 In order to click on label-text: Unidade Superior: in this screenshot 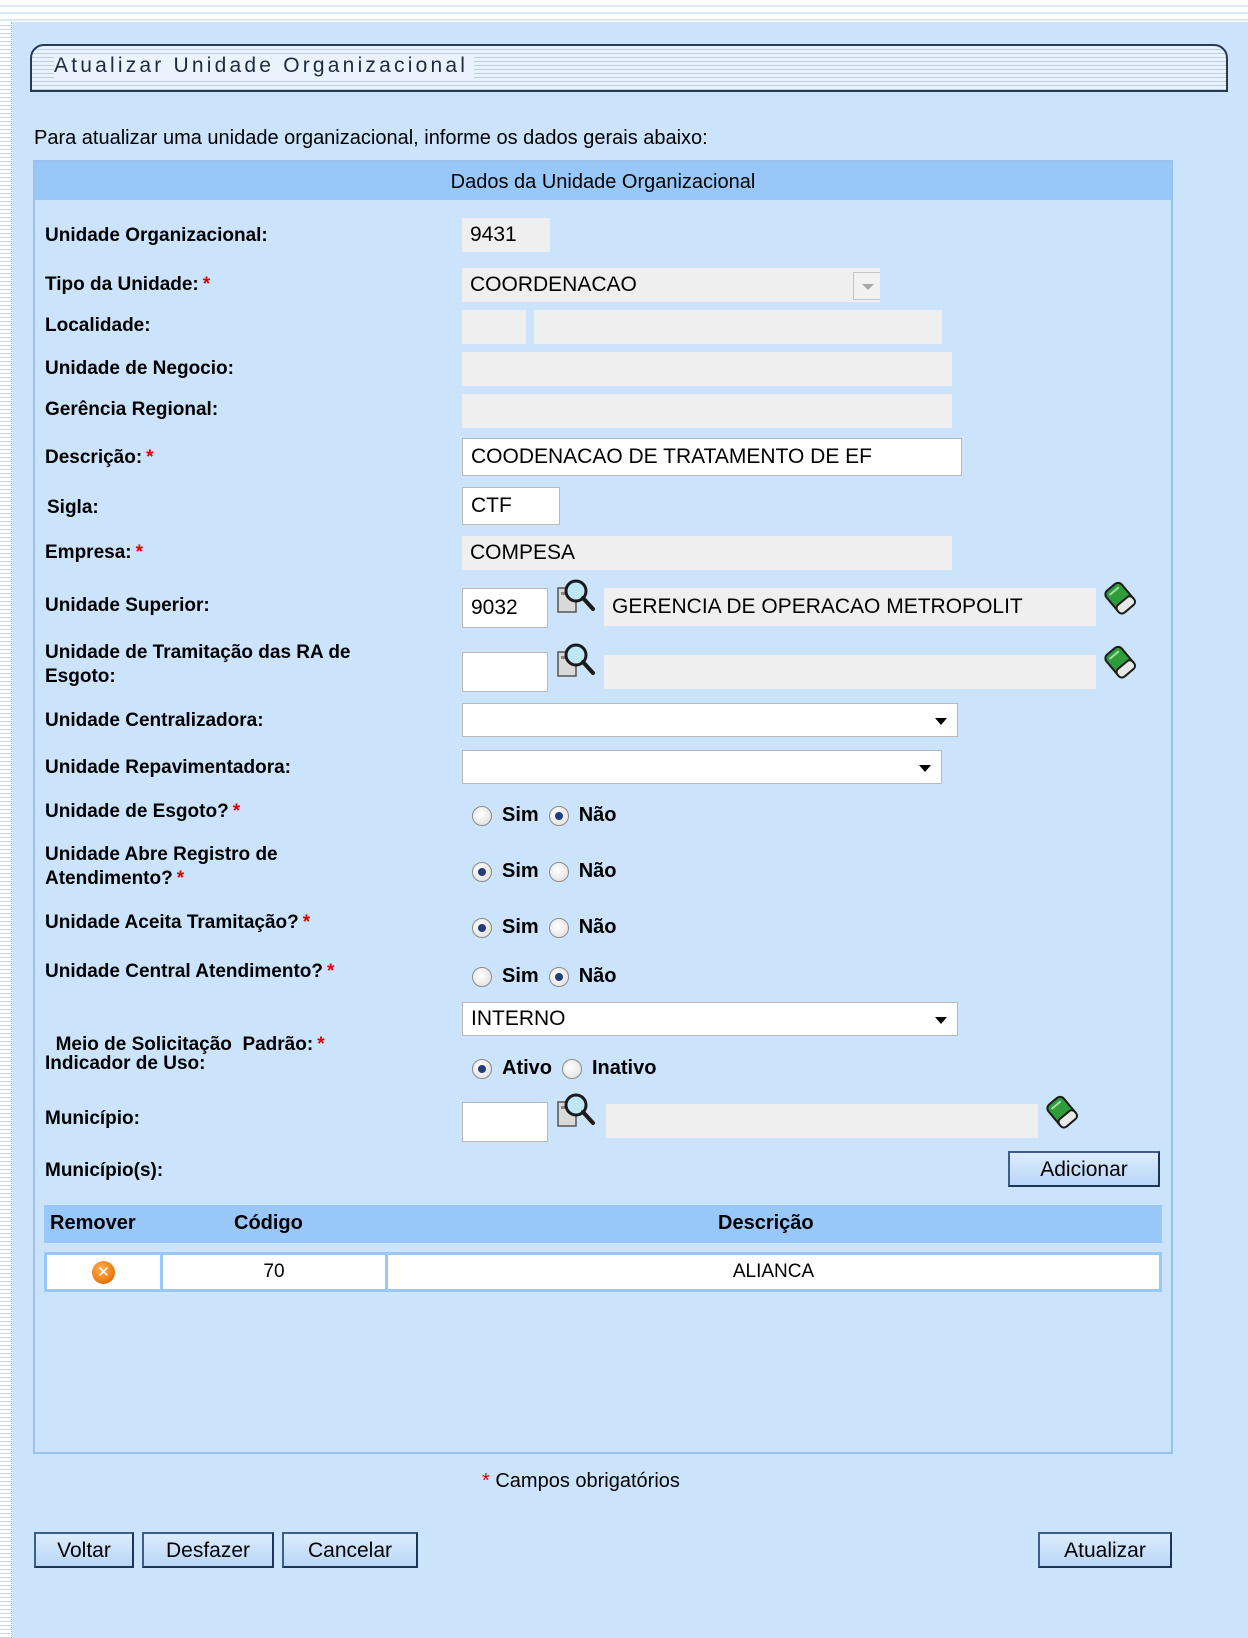, I will do `click(127, 605)`.